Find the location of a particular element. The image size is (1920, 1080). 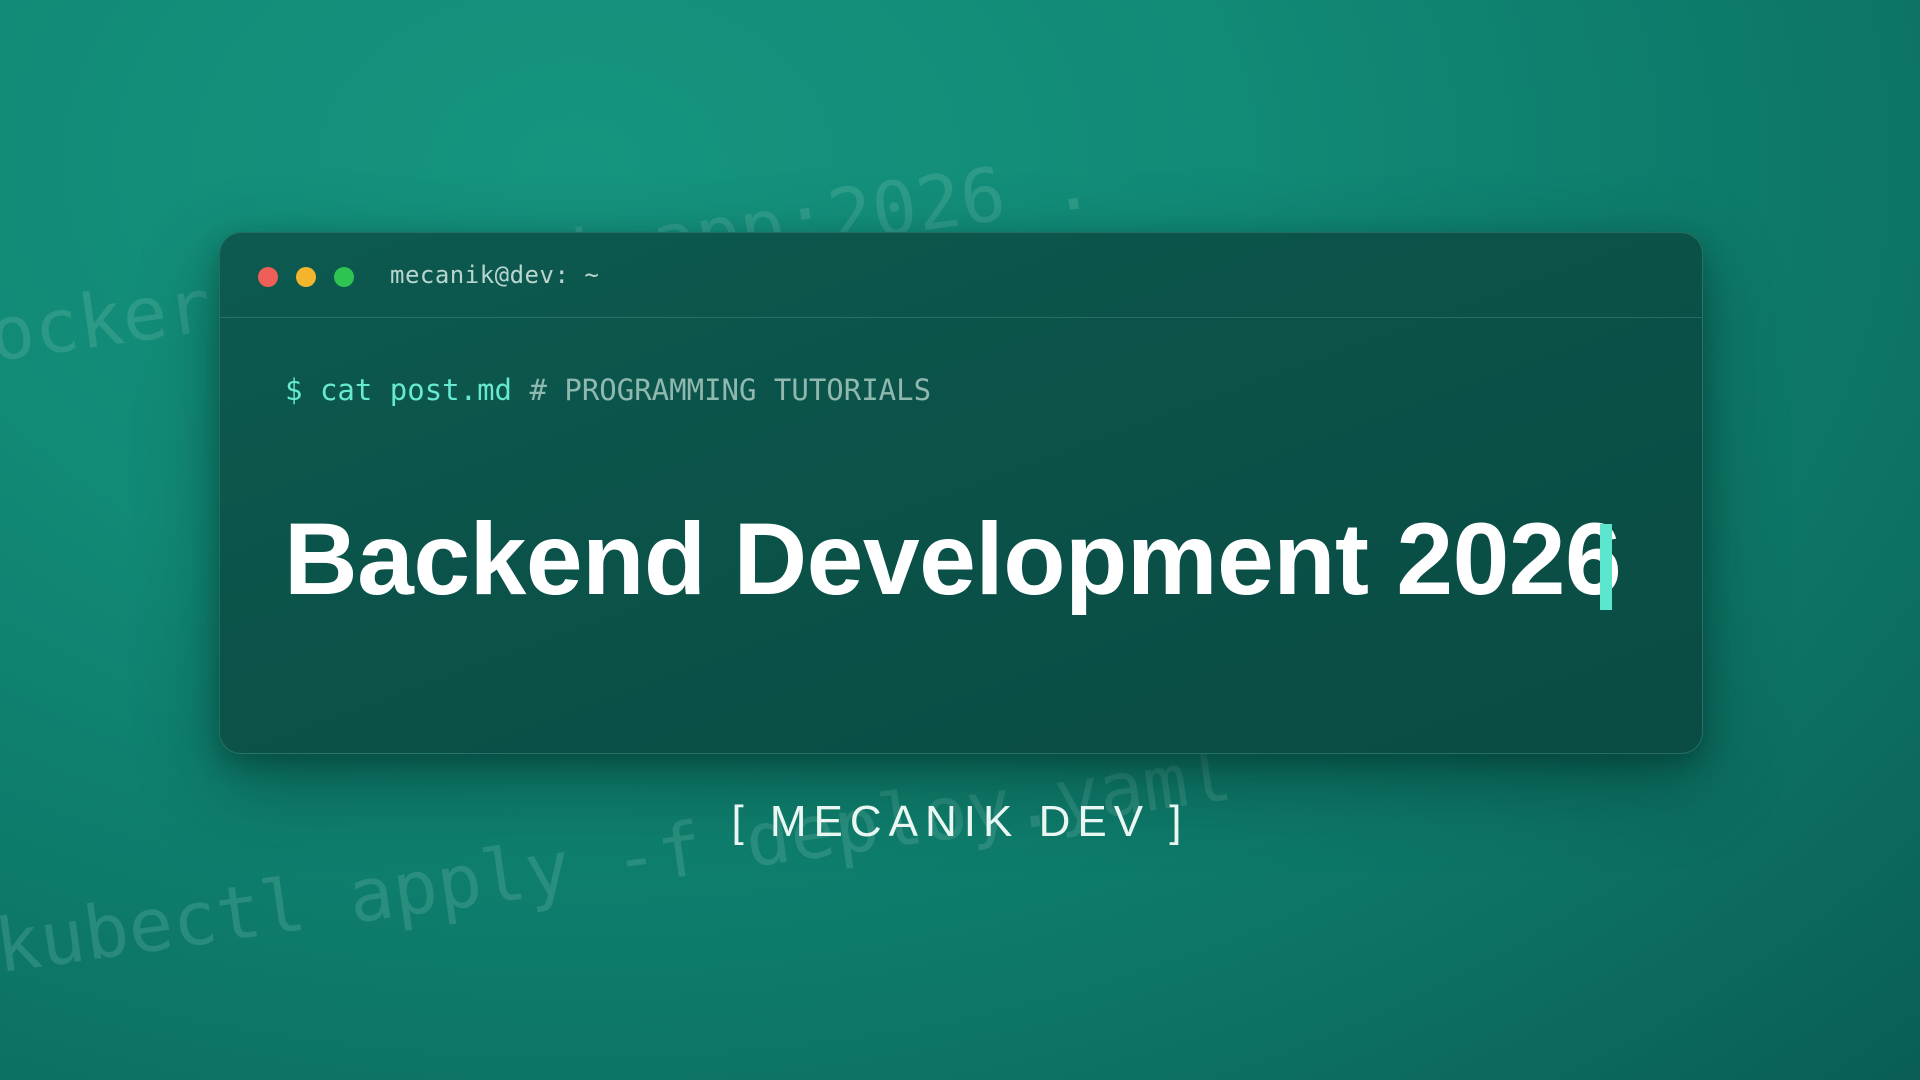

page-title: Backend Development 2026 is located at coordinates (953, 559).